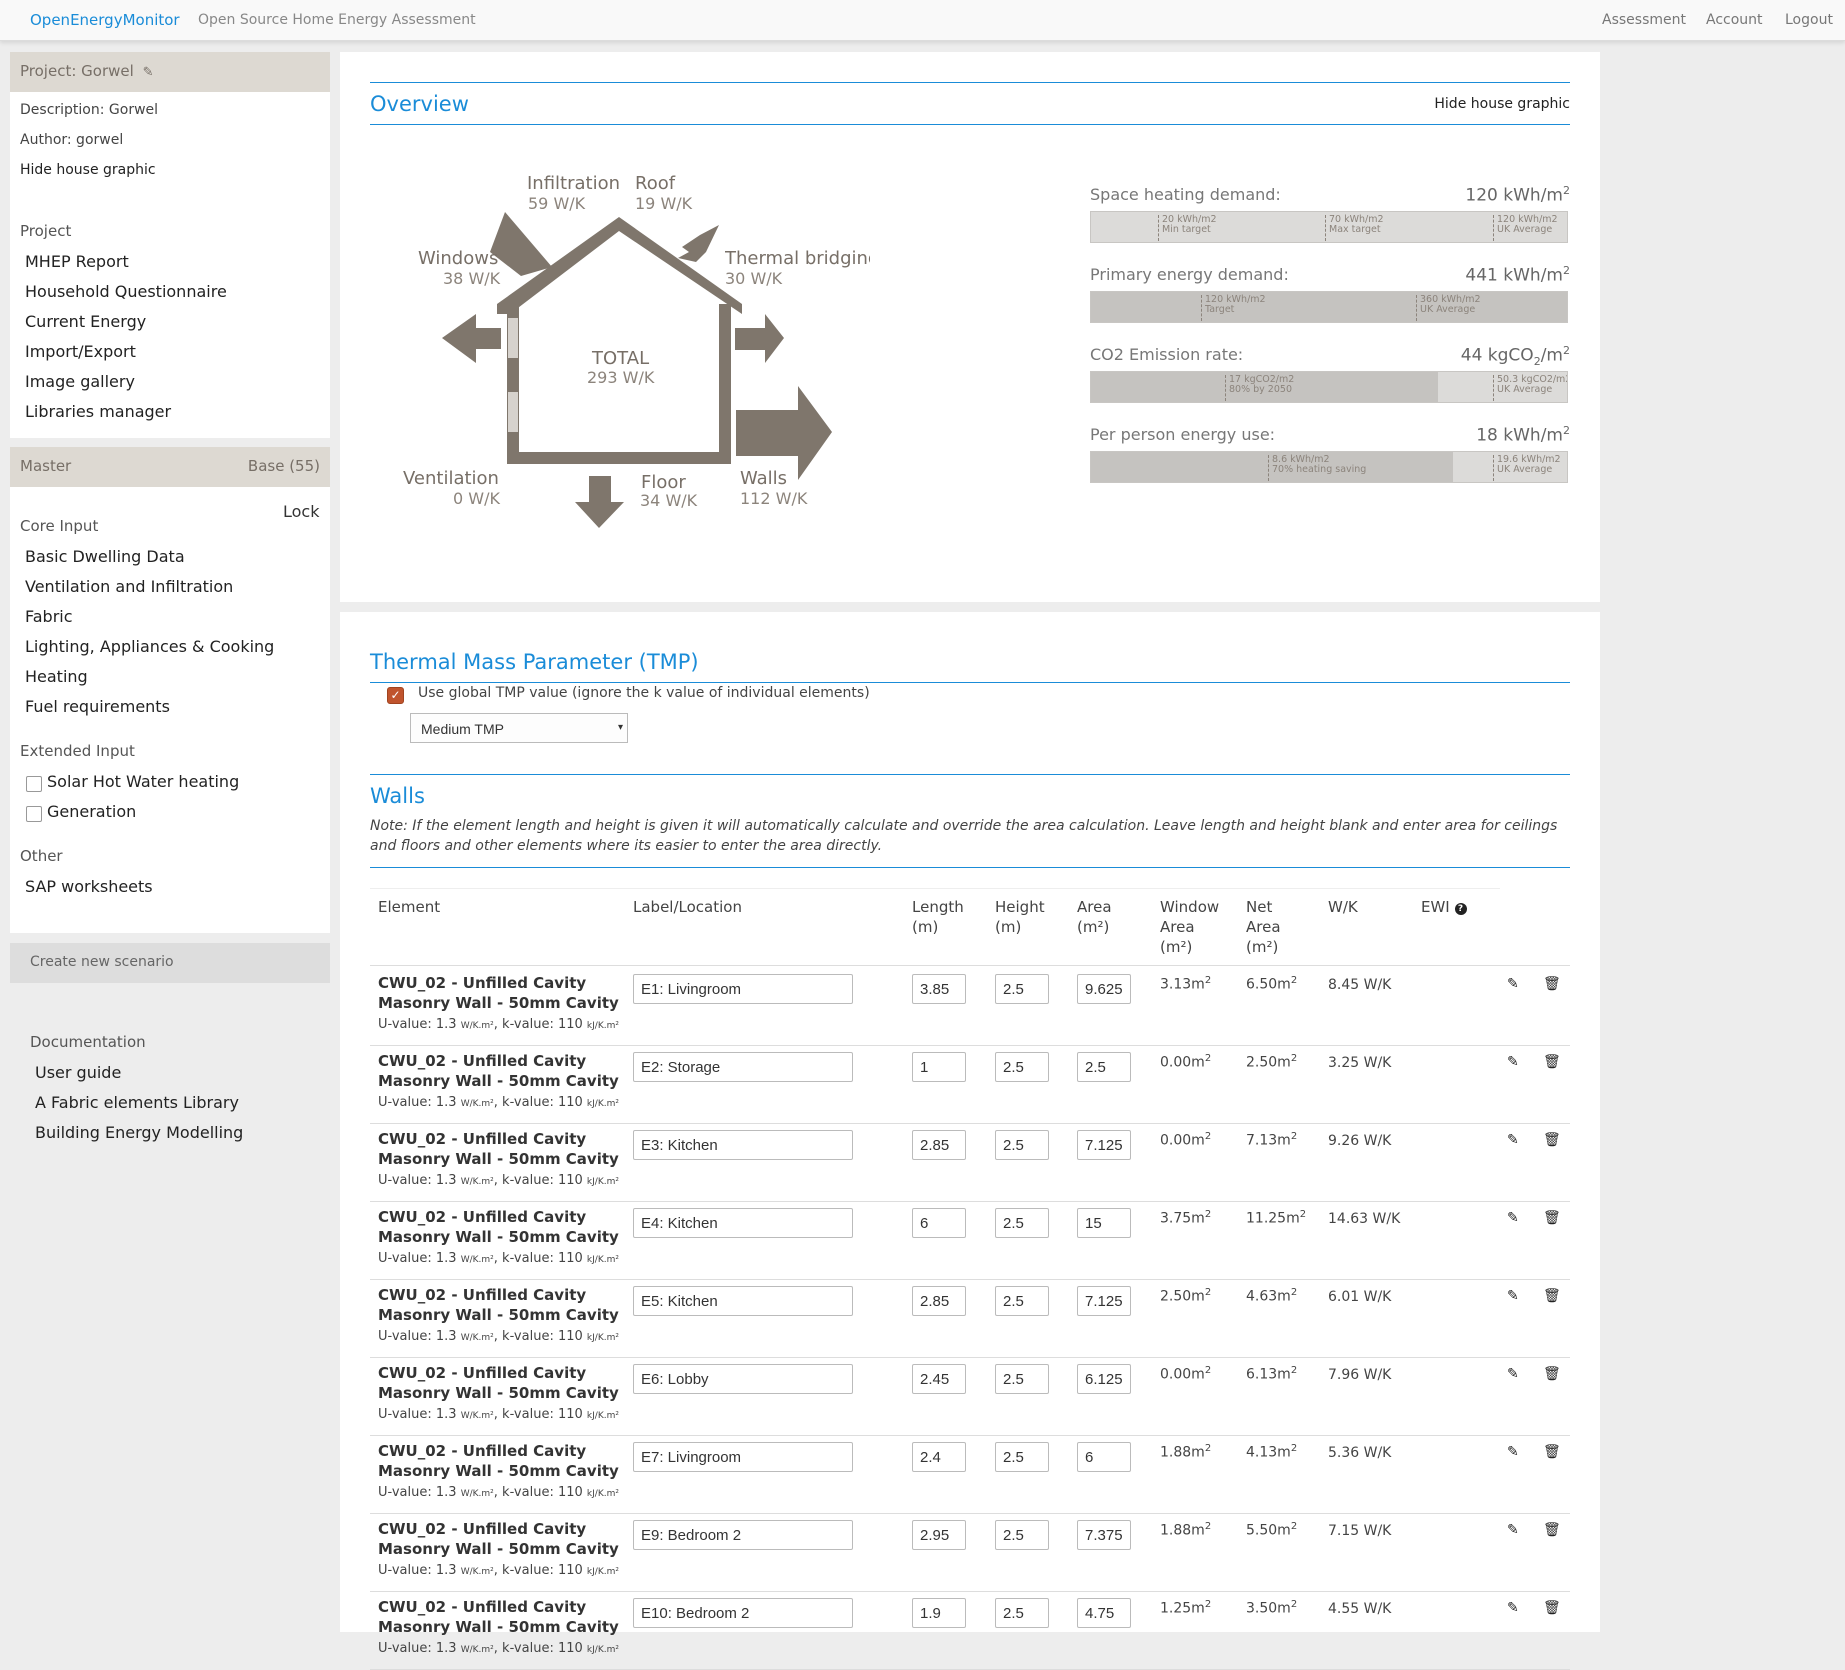  I want to click on area-input: 2.5, so click(1104, 1067).